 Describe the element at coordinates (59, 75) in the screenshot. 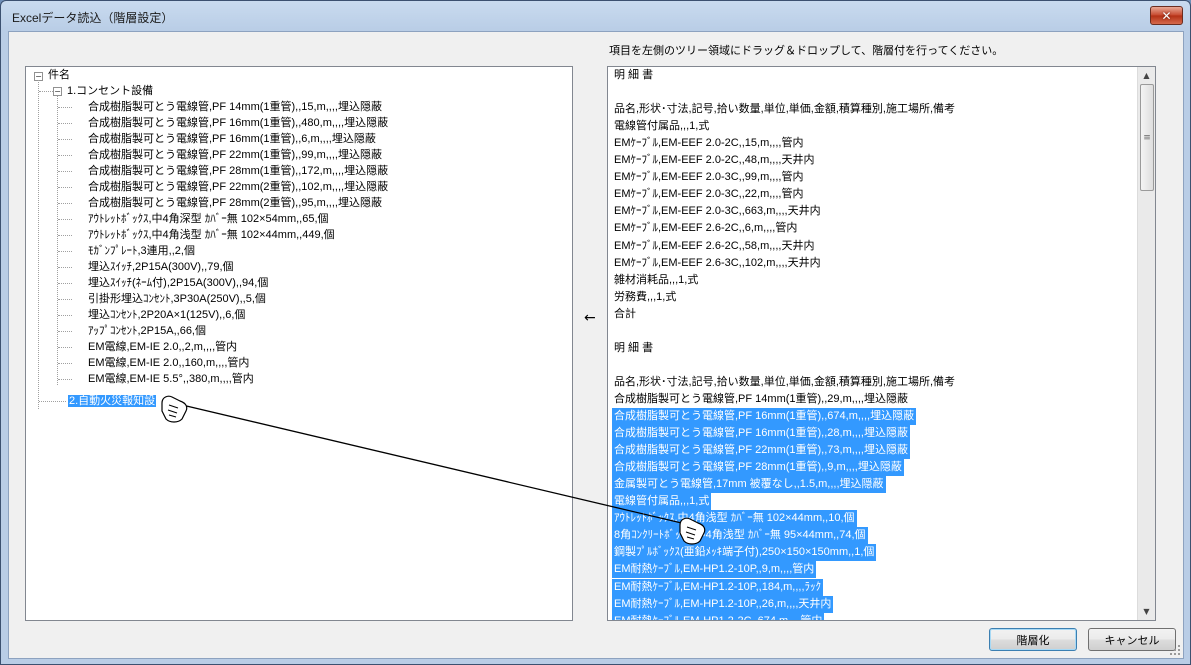

I see `tree-node-root: 件名` at that location.